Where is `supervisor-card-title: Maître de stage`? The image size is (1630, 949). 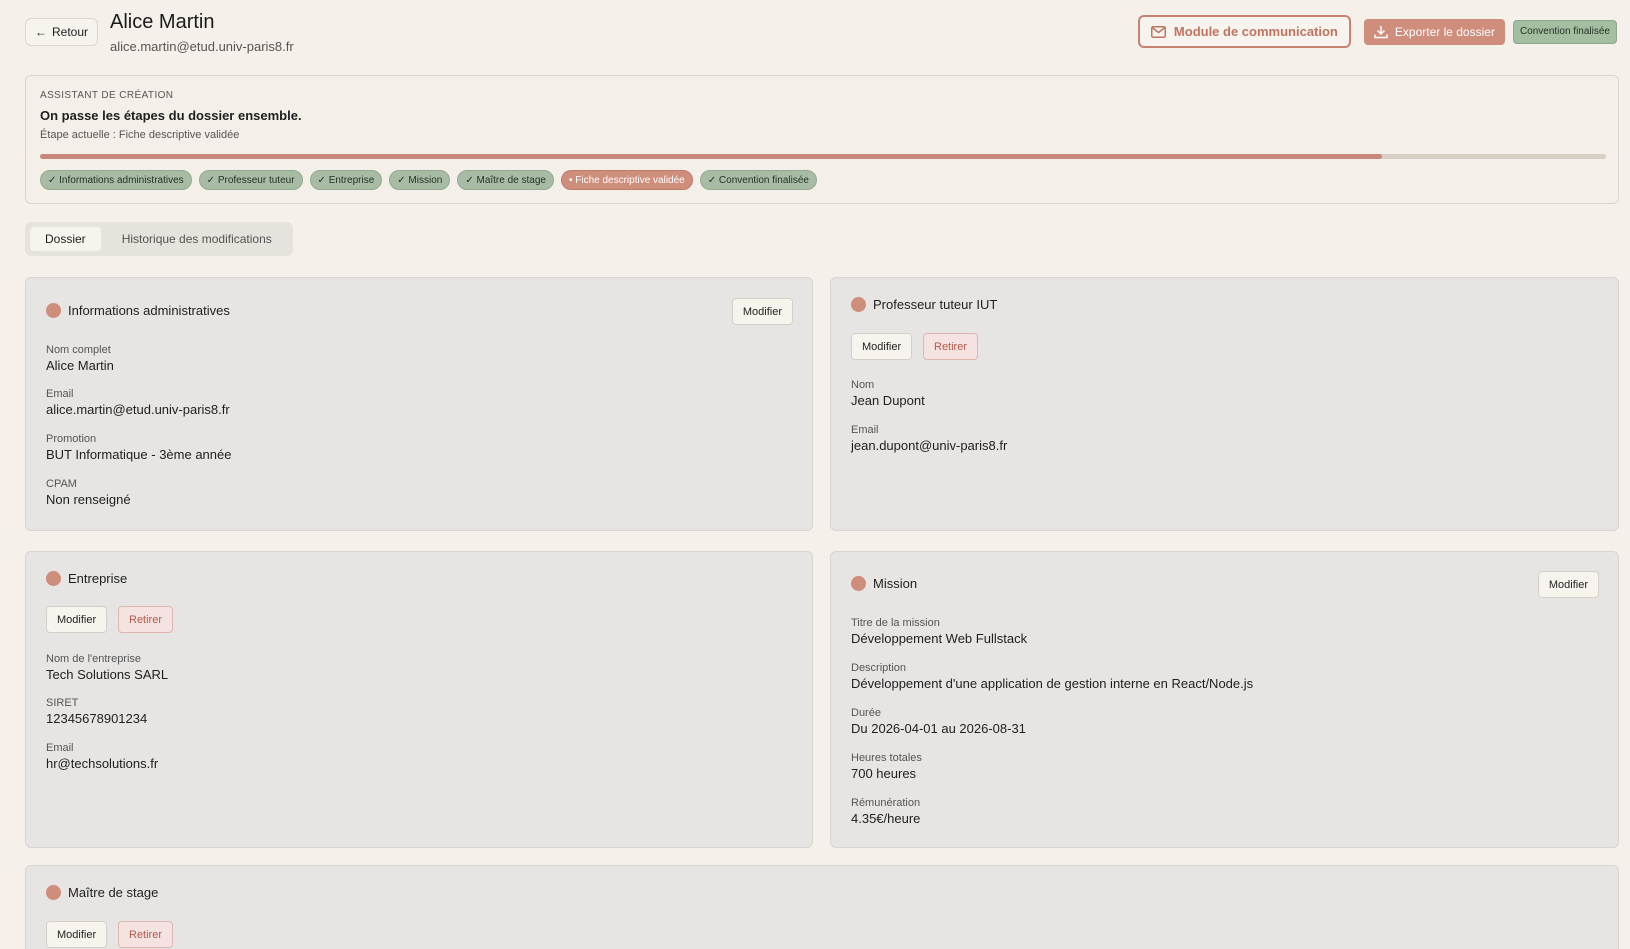 supervisor-card-title: Maître de stage is located at coordinates (102, 892).